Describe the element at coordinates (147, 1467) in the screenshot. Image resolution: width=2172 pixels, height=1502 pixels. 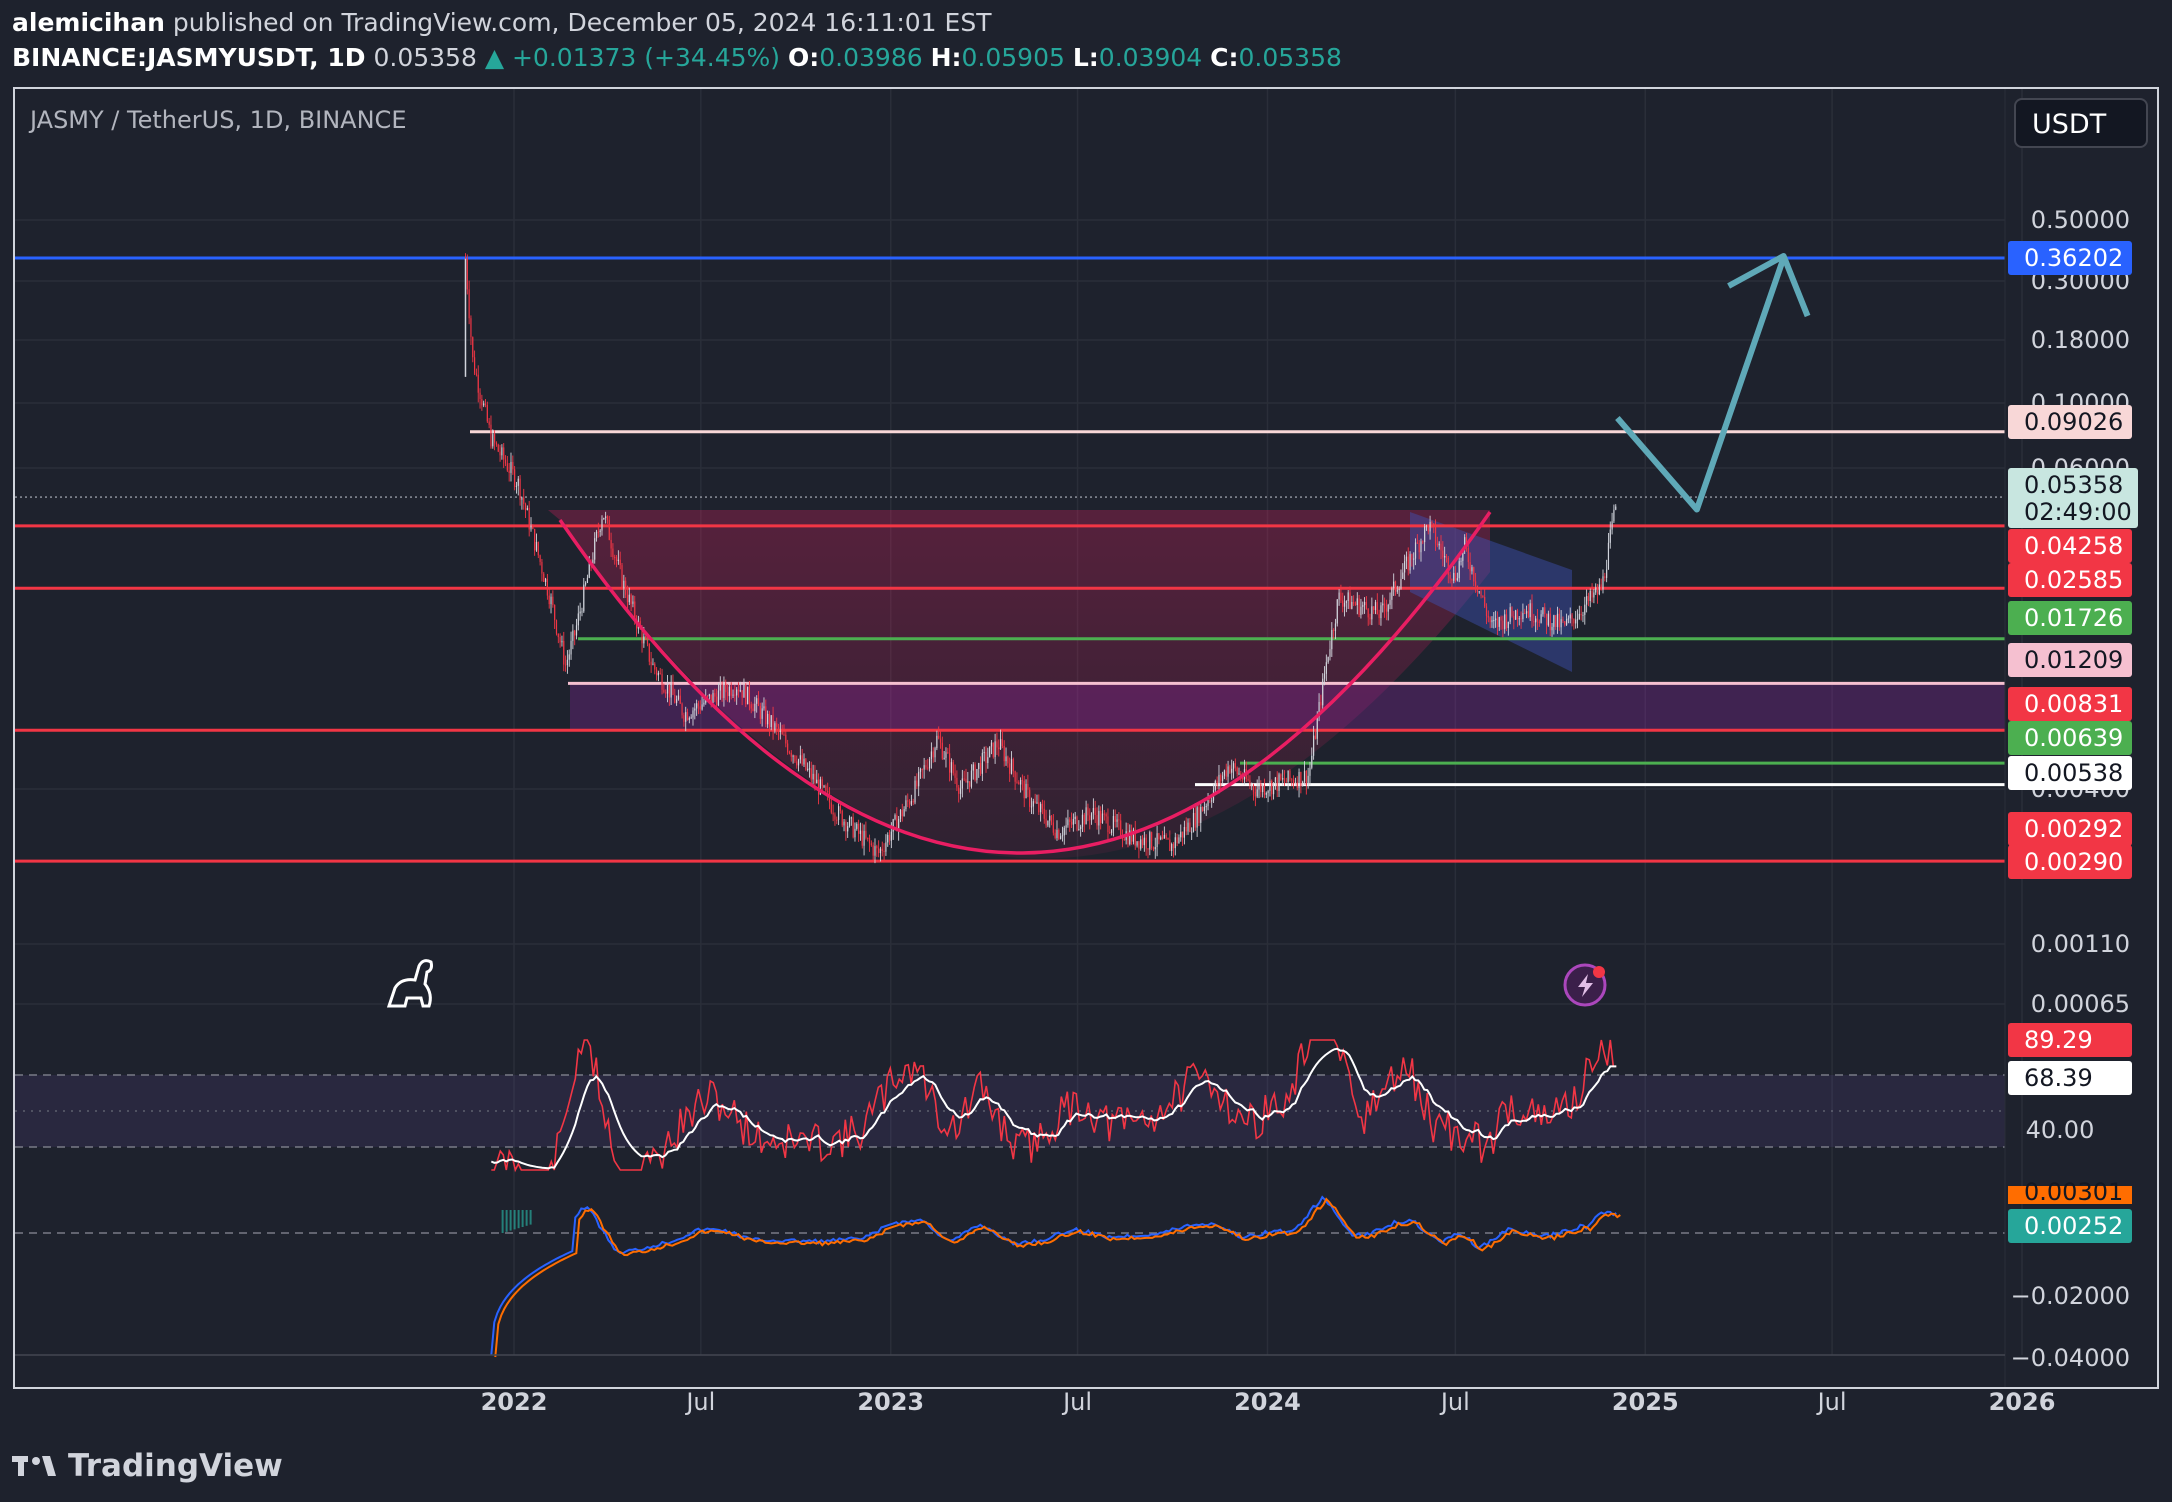
I see `tradingview-logo: TradingView` at that location.